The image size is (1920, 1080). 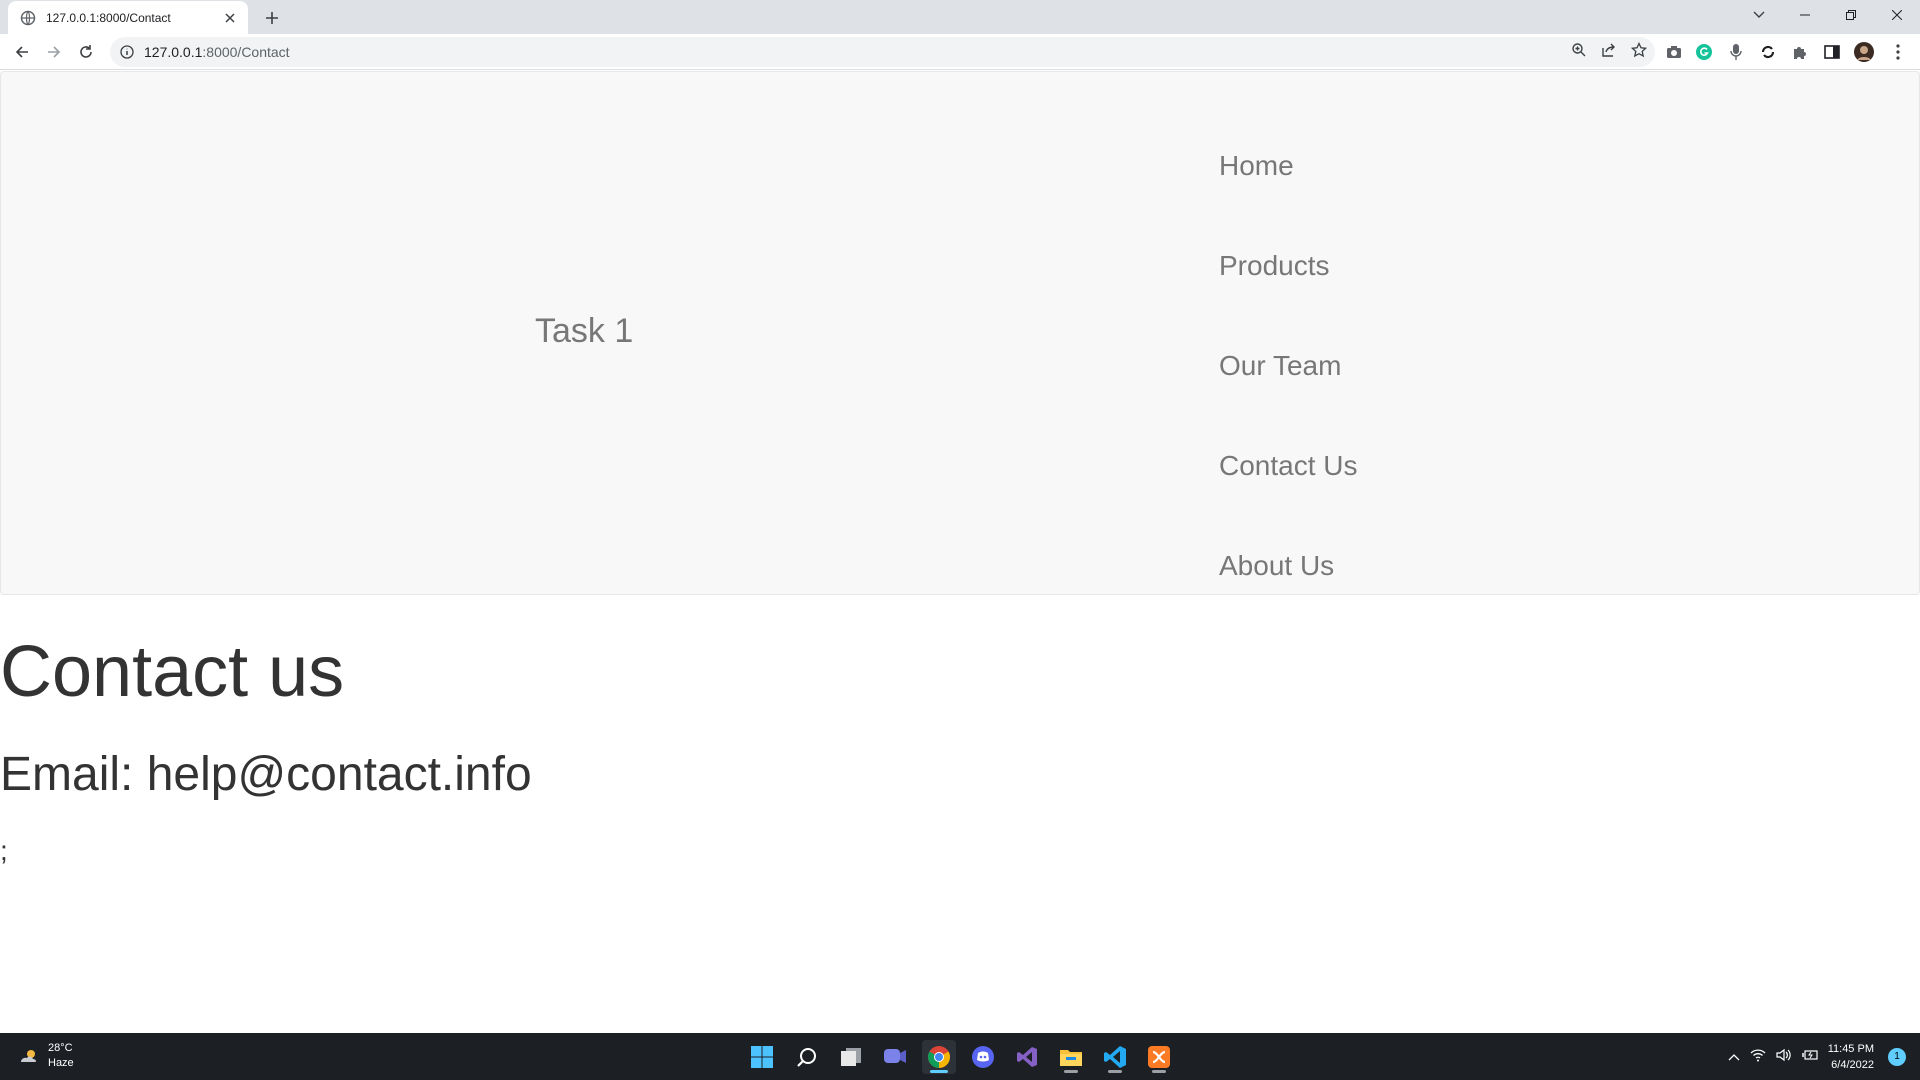 I want to click on active-app-indicator, so click(x=939, y=1071).